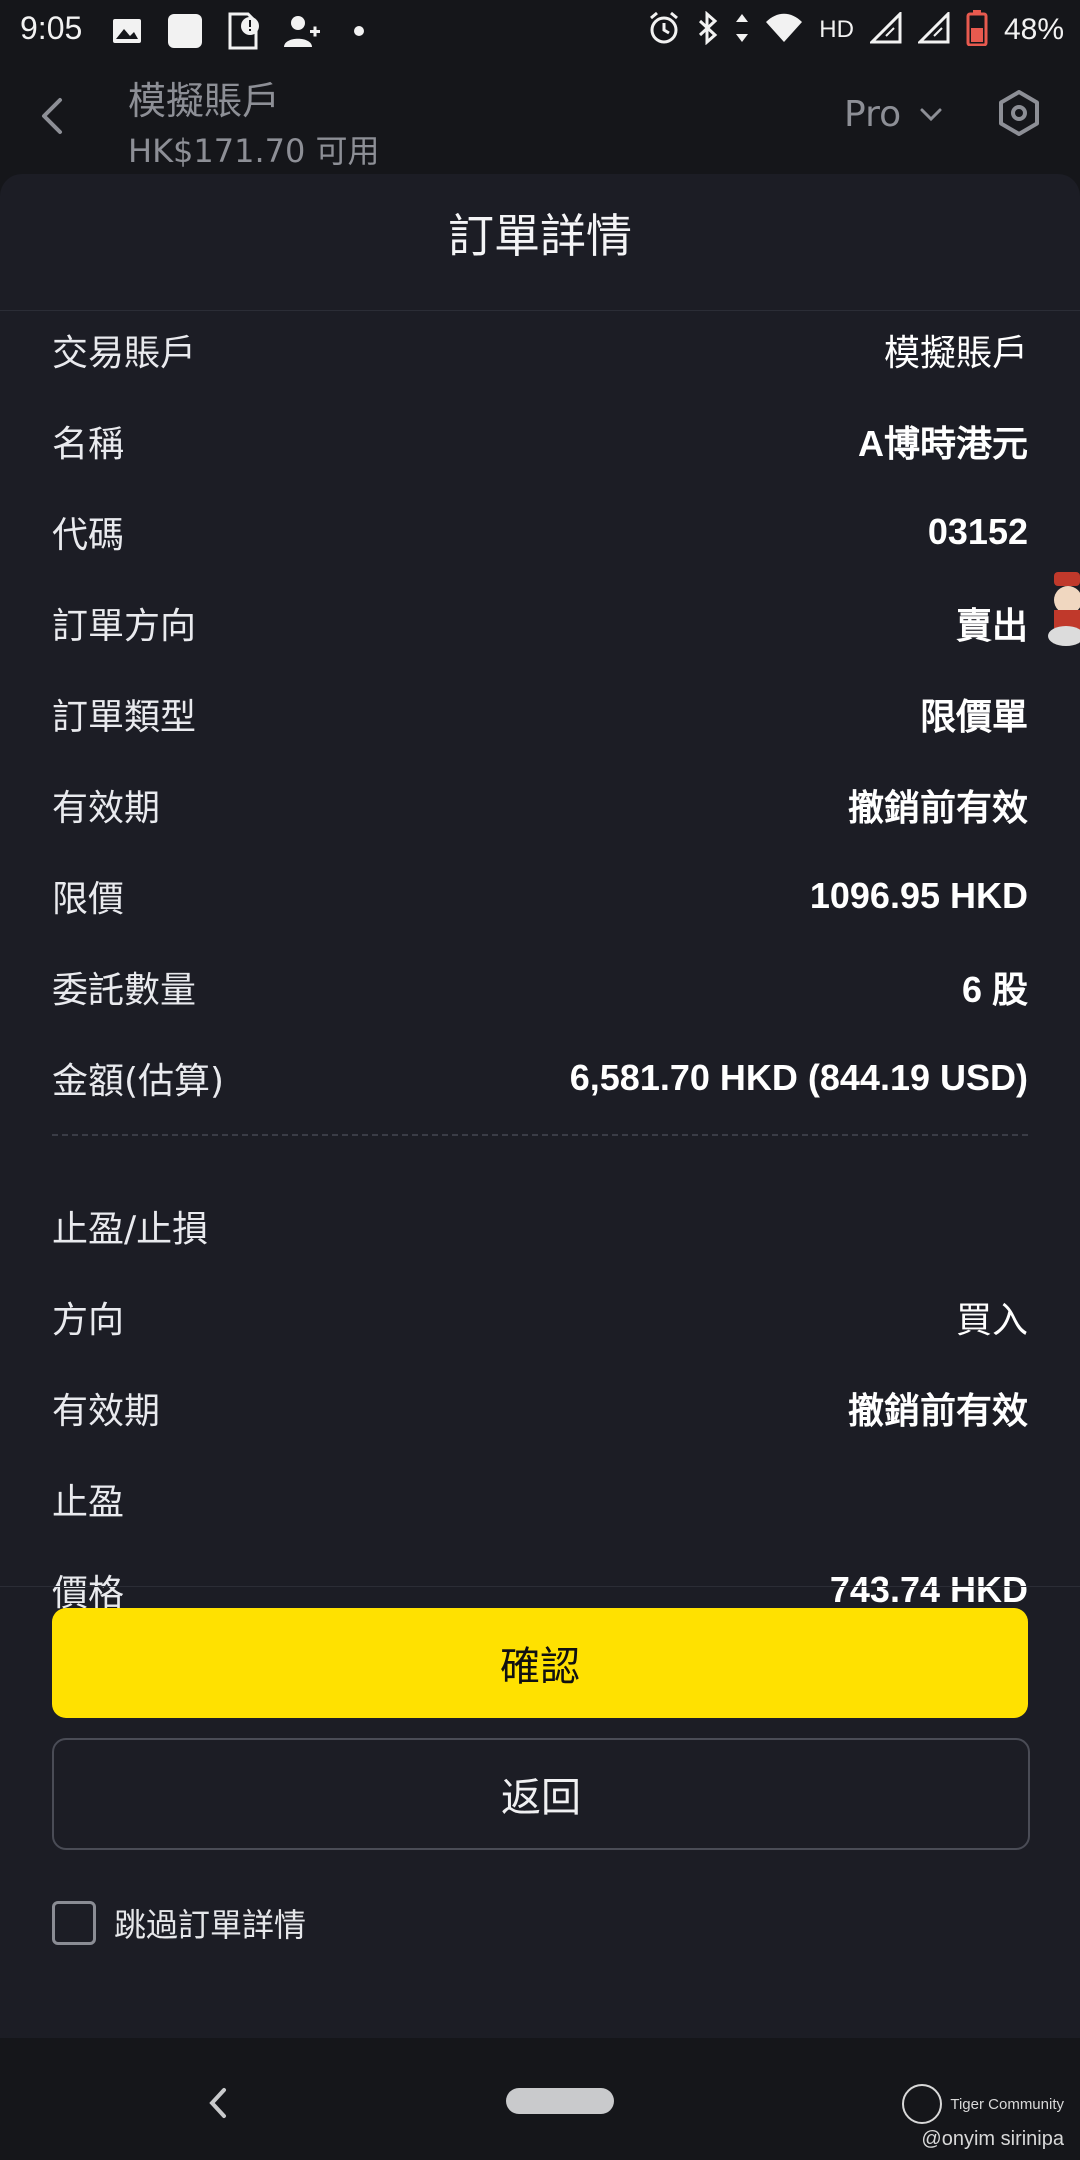 This screenshot has width=1080, height=2160. What do you see at coordinates (1019, 113) in the screenshot?
I see `settings-icon` at bounding box center [1019, 113].